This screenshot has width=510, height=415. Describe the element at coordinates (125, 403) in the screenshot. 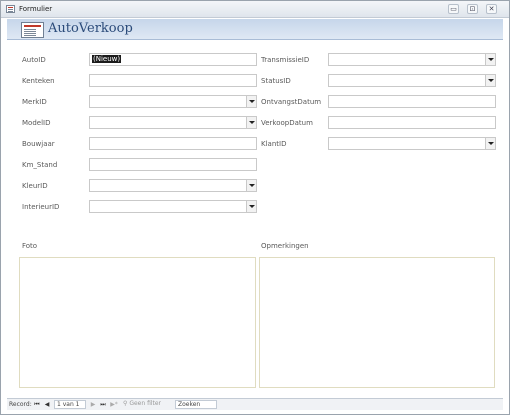

I see `funnel-icon: ⚲` at that location.